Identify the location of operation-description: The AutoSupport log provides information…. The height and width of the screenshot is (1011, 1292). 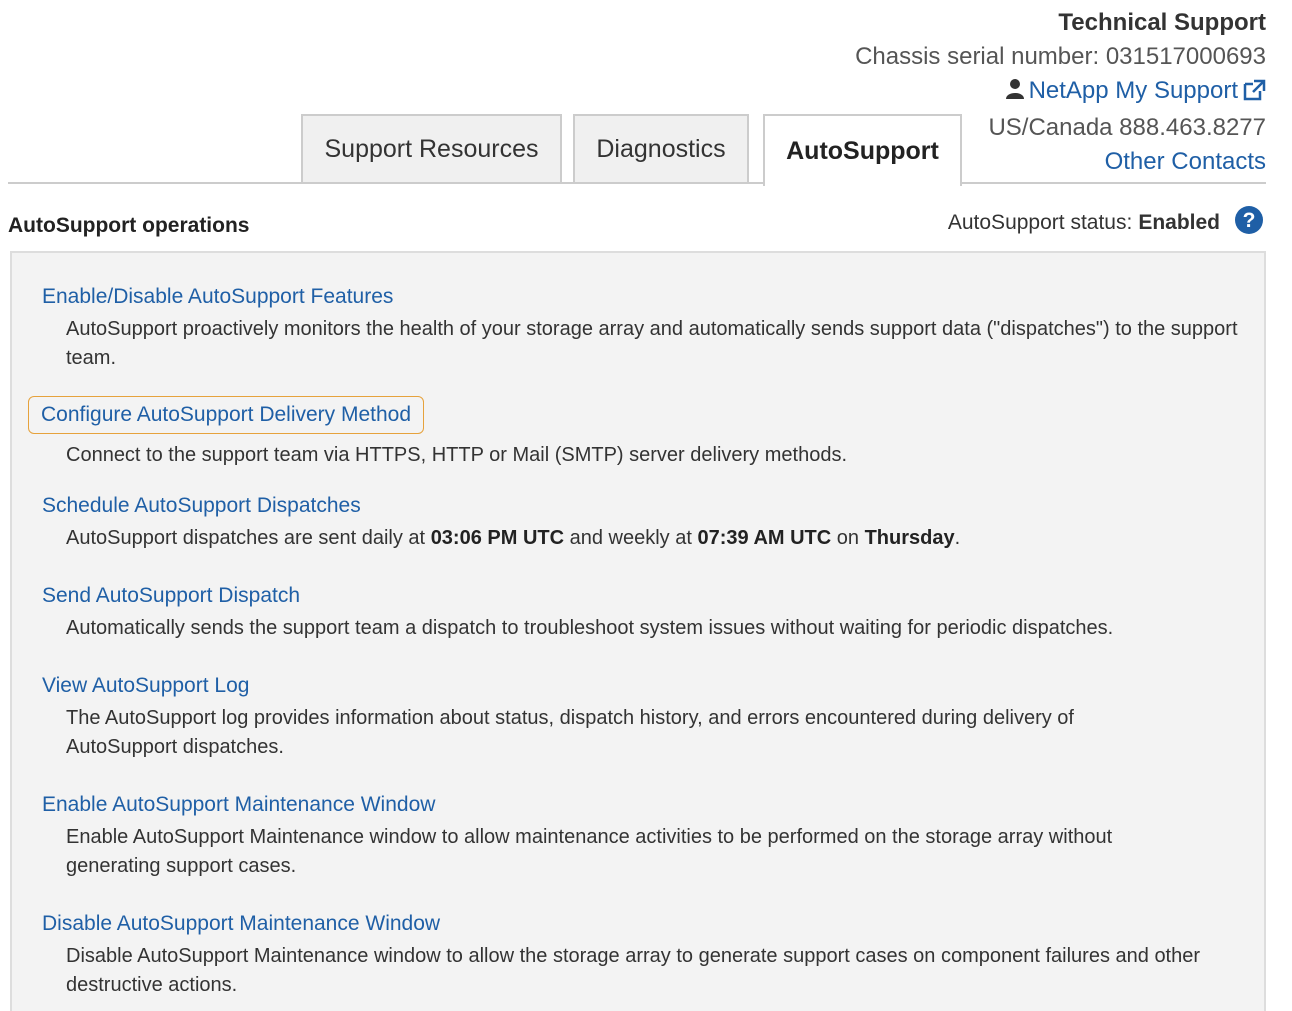
(570, 732).